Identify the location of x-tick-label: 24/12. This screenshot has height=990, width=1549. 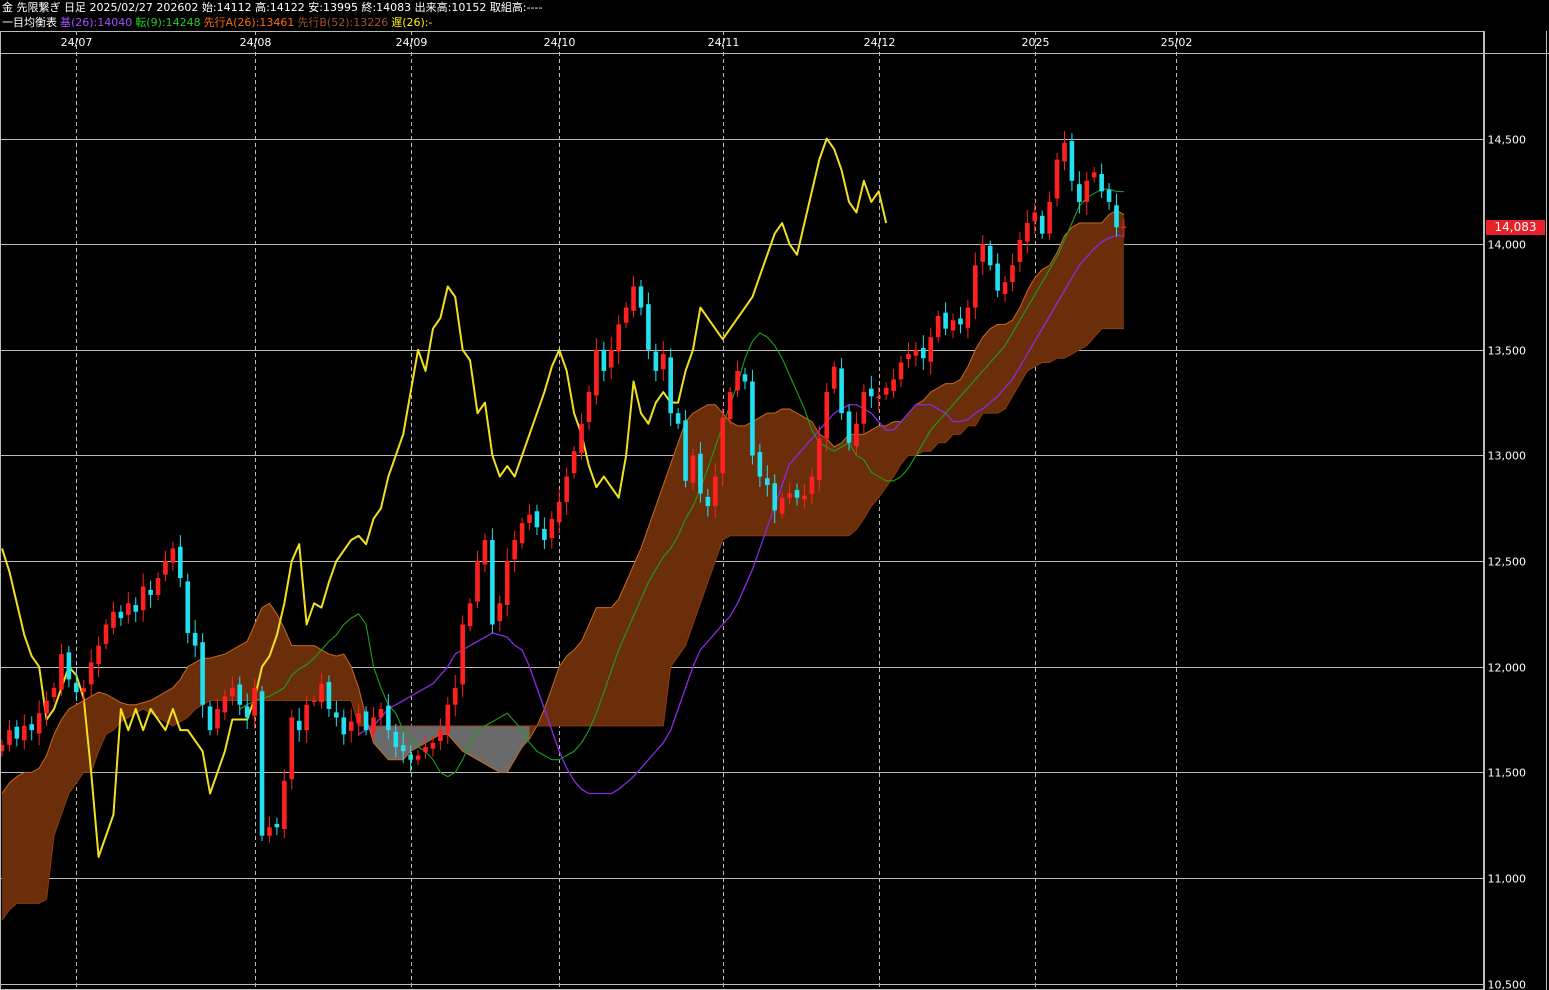
(880, 42).